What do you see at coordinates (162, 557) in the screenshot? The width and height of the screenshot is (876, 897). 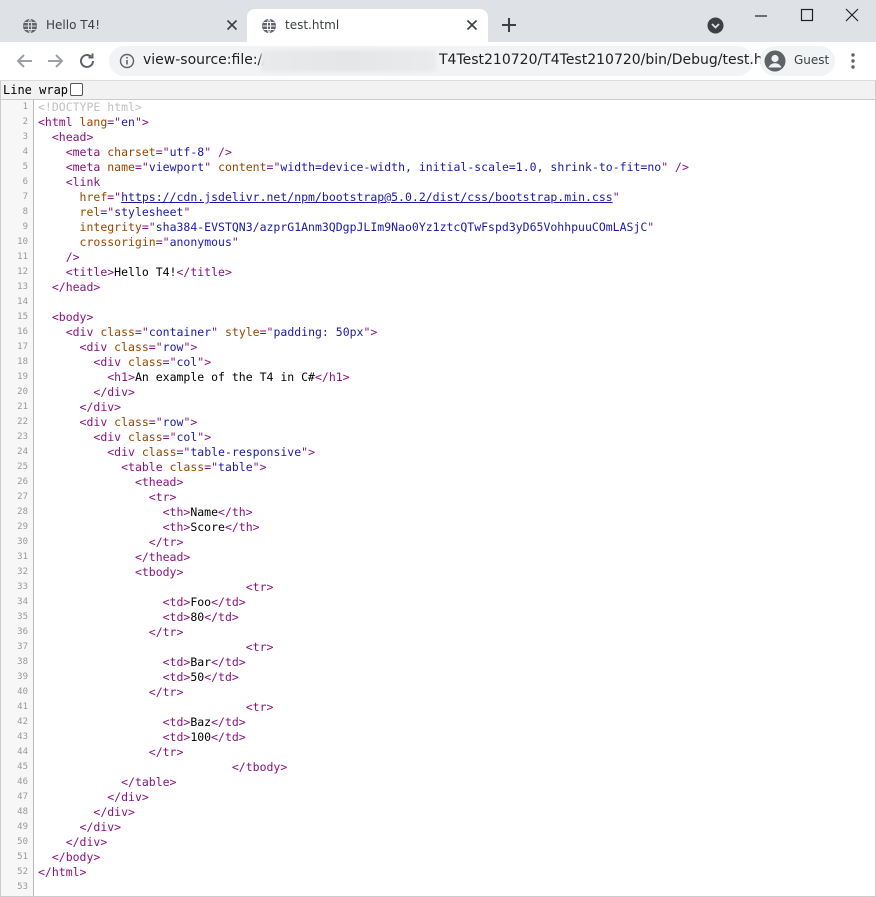 I see `code-token: </thead>` at bounding box center [162, 557].